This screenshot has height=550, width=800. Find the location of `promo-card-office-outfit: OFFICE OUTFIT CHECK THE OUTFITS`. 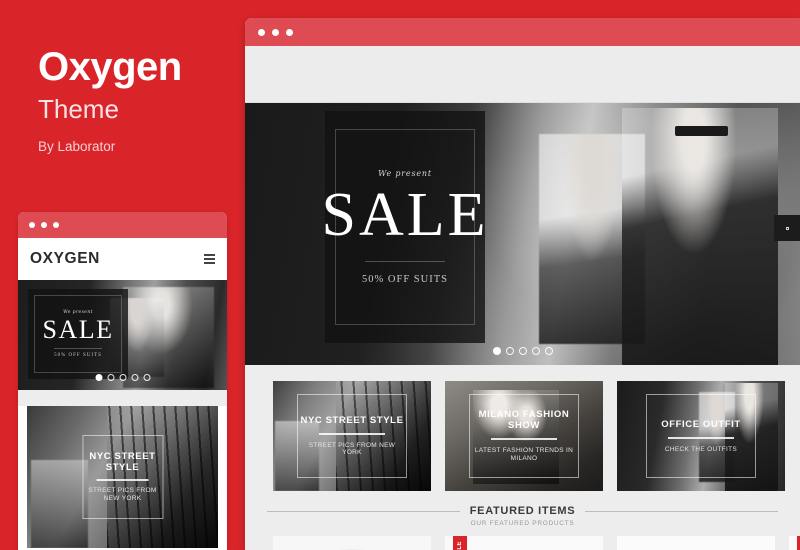

promo-card-office-outfit: OFFICE OUTFIT CHECK THE OUTFITS is located at coordinates (701, 436).